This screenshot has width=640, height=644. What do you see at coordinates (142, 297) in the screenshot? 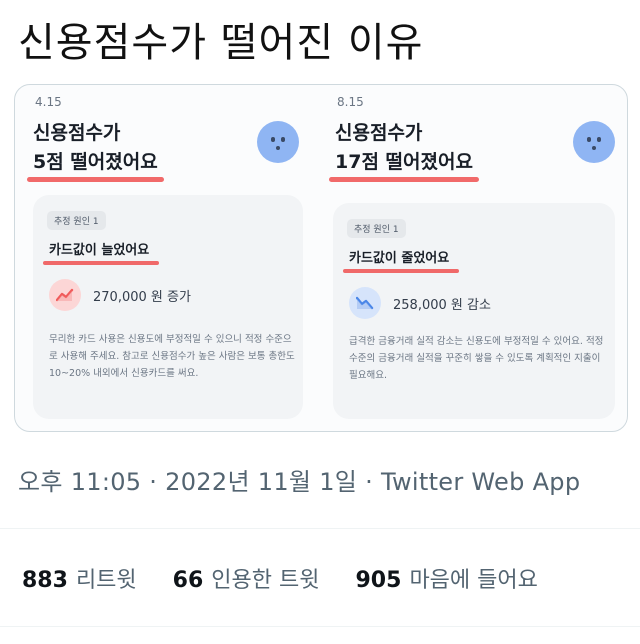
I see `amount-text: 270,000 원 증가` at bounding box center [142, 297].